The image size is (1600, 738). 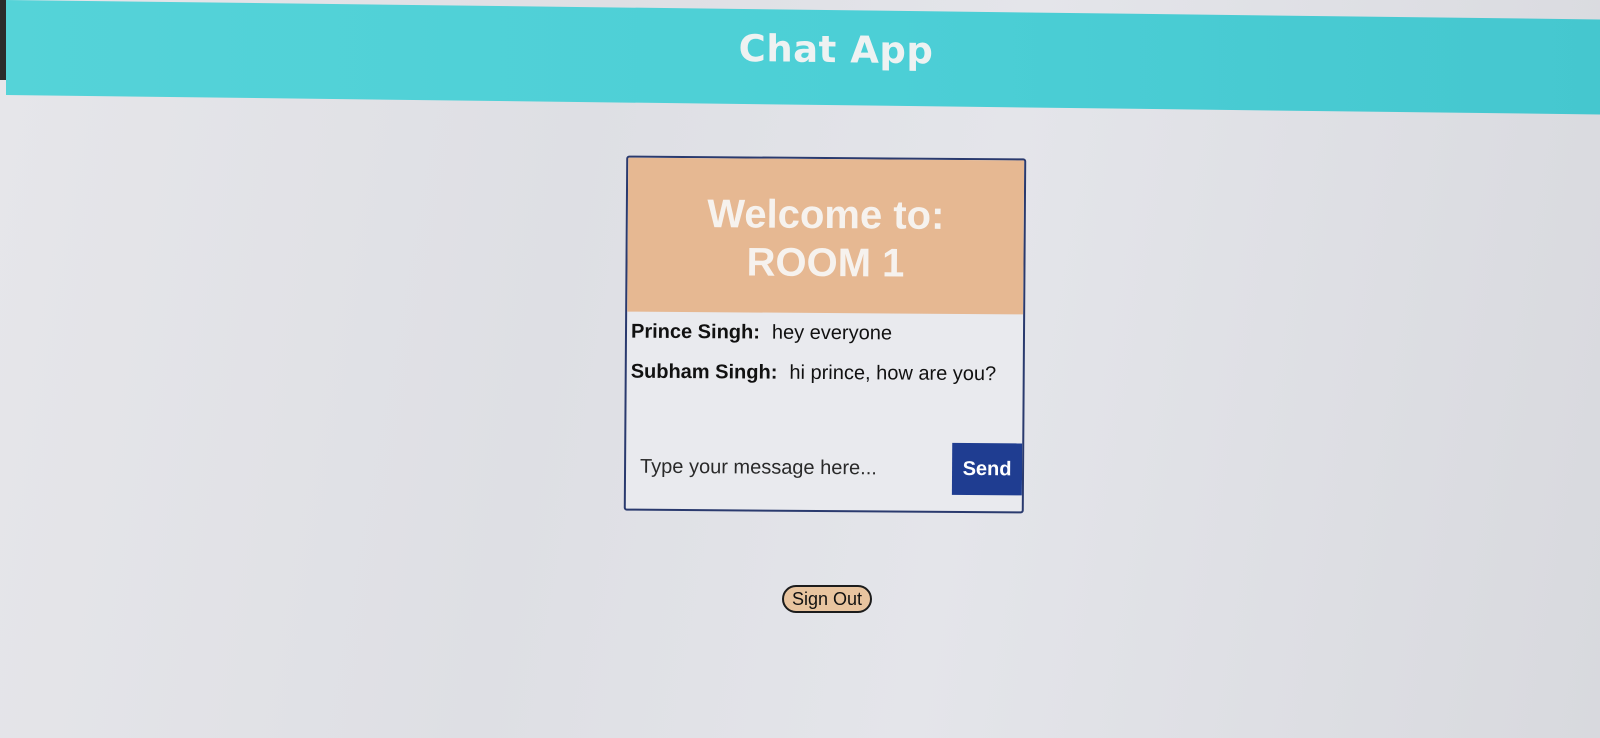 What do you see at coordinates (832, 333) in the screenshot?
I see `message-text: hey everyone` at bounding box center [832, 333].